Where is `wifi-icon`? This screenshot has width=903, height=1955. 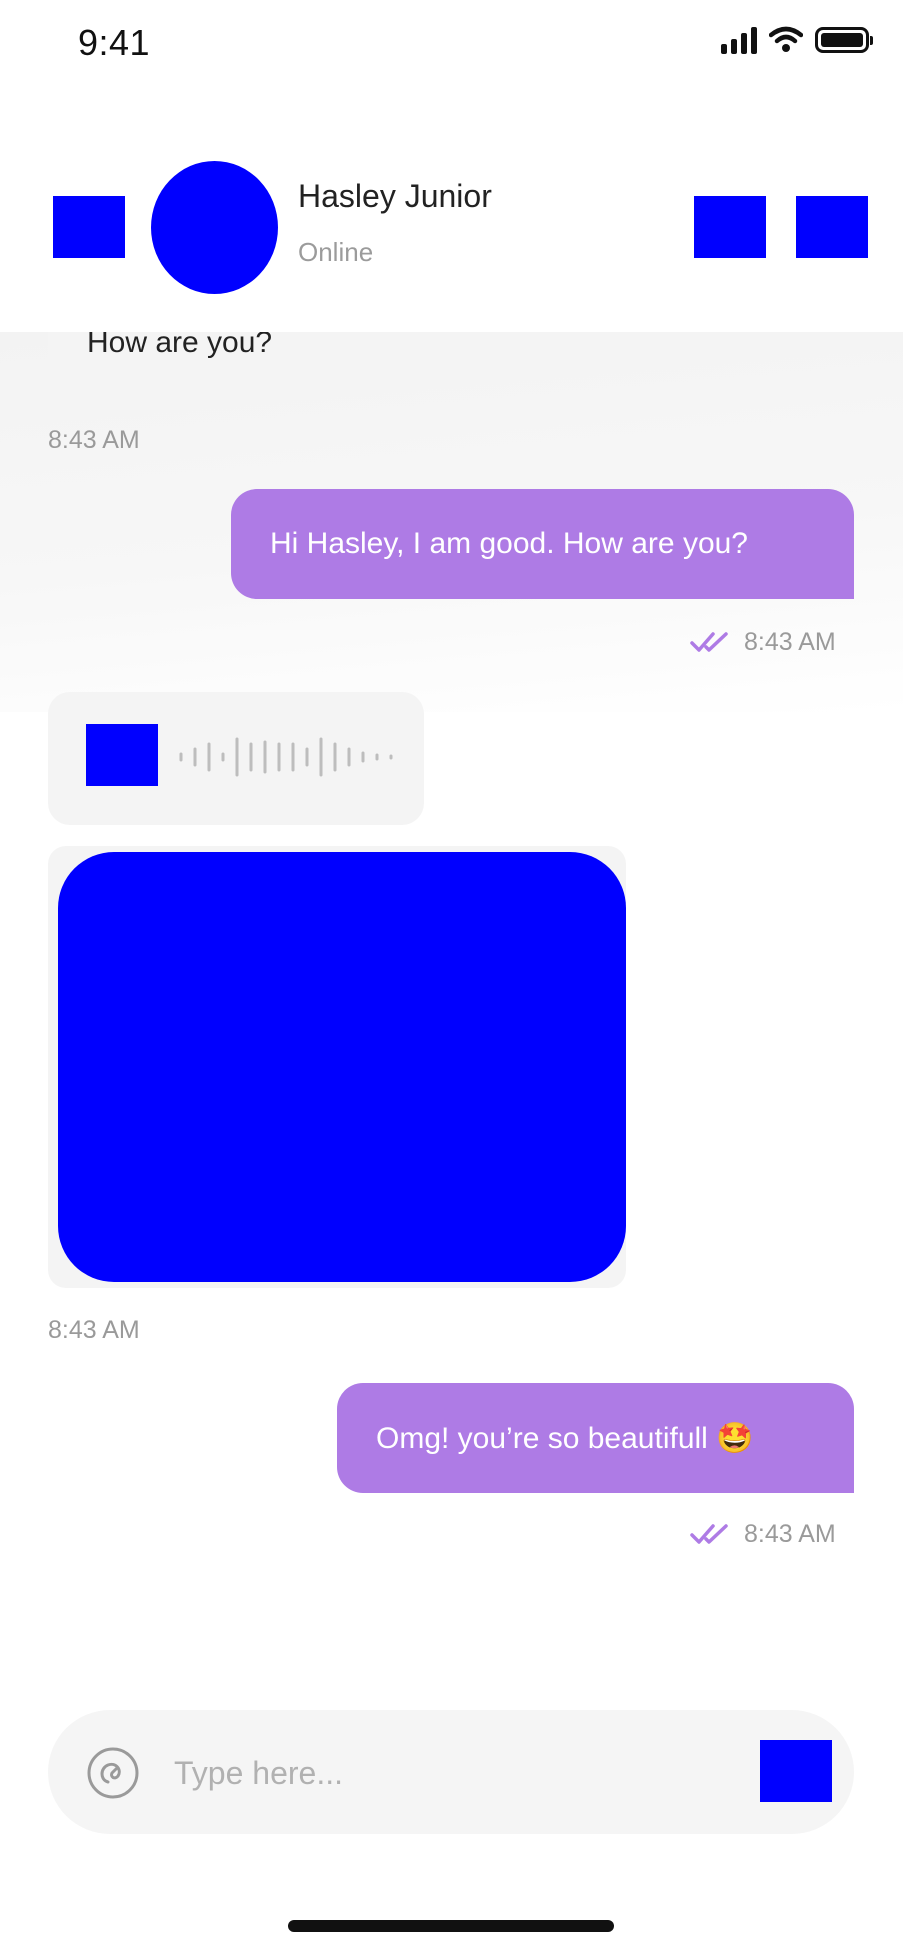
wifi-icon is located at coordinates (786, 39).